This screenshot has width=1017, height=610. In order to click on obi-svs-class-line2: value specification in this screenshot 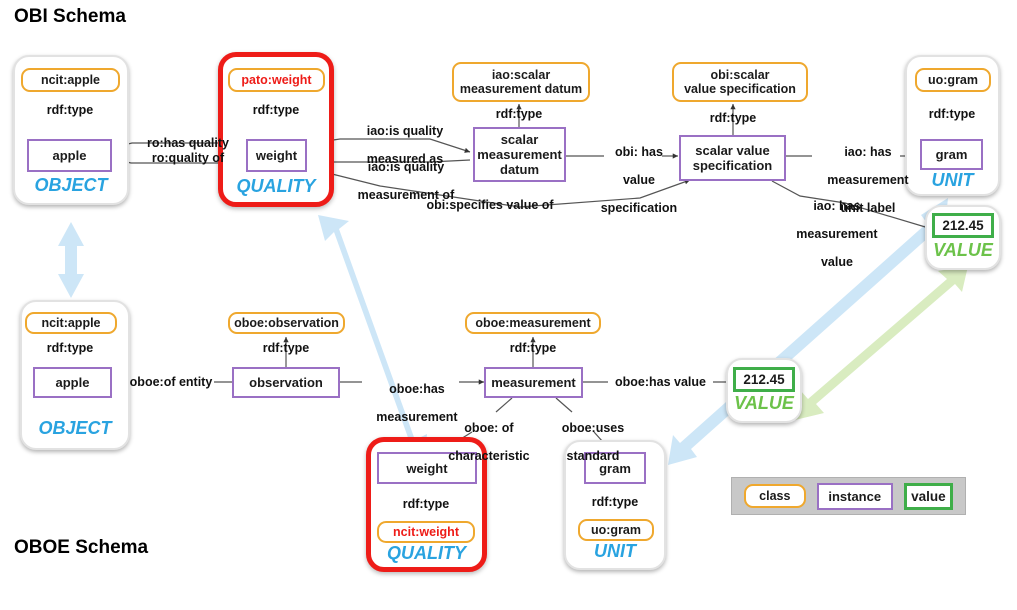, I will do `click(740, 89)`.